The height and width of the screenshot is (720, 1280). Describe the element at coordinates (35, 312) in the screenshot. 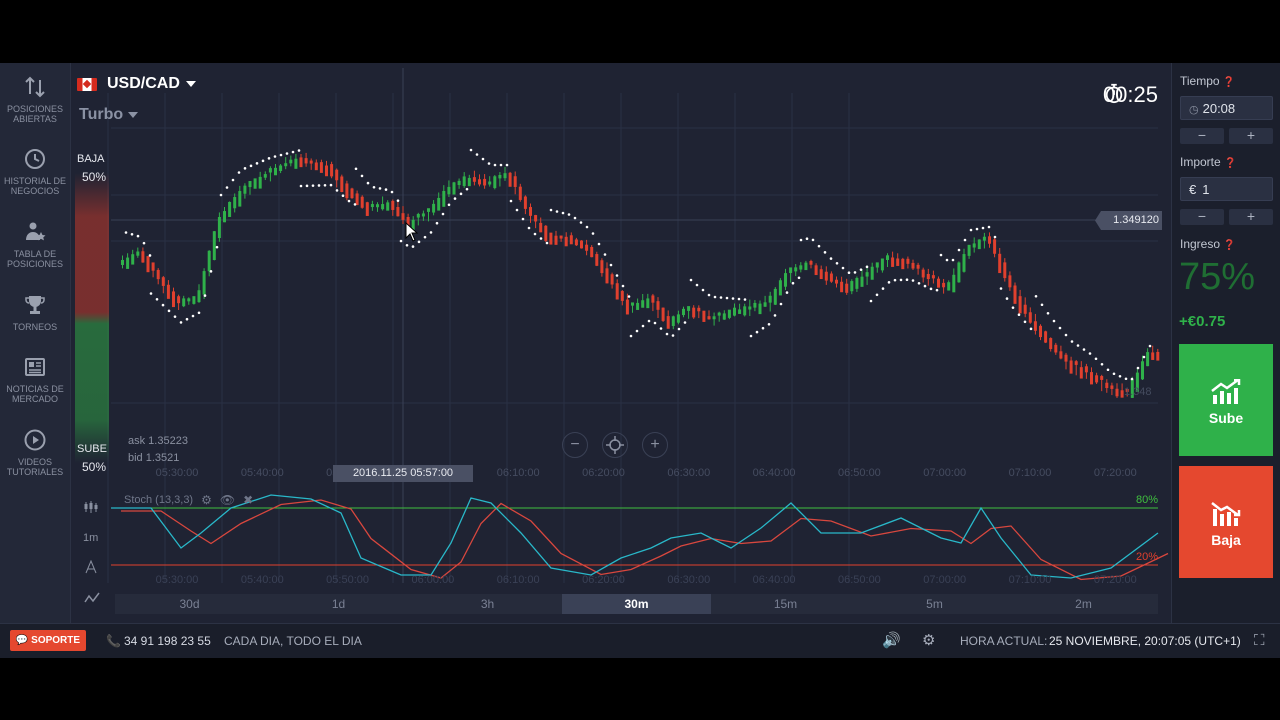

I see `sidebar-item-tournaments: TORNEOS` at that location.